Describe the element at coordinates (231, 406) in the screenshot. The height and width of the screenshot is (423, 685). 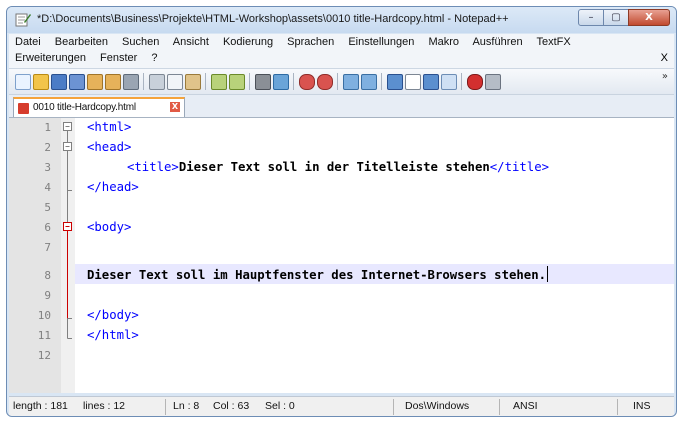
I see `status-column: Col : 63` at that location.